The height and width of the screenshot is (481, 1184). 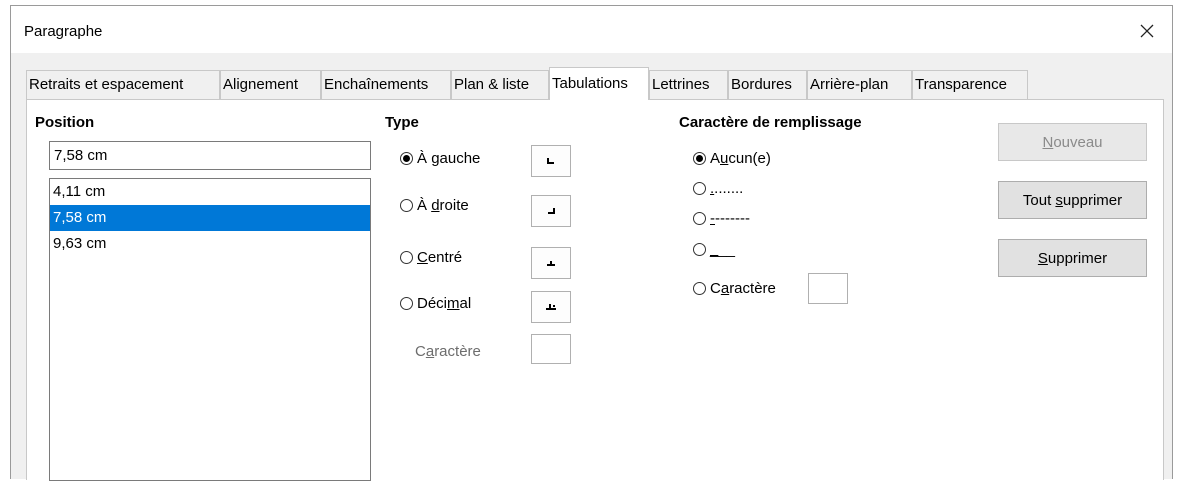 I want to click on decimal-char-label: Caractère, so click(x=448, y=351).